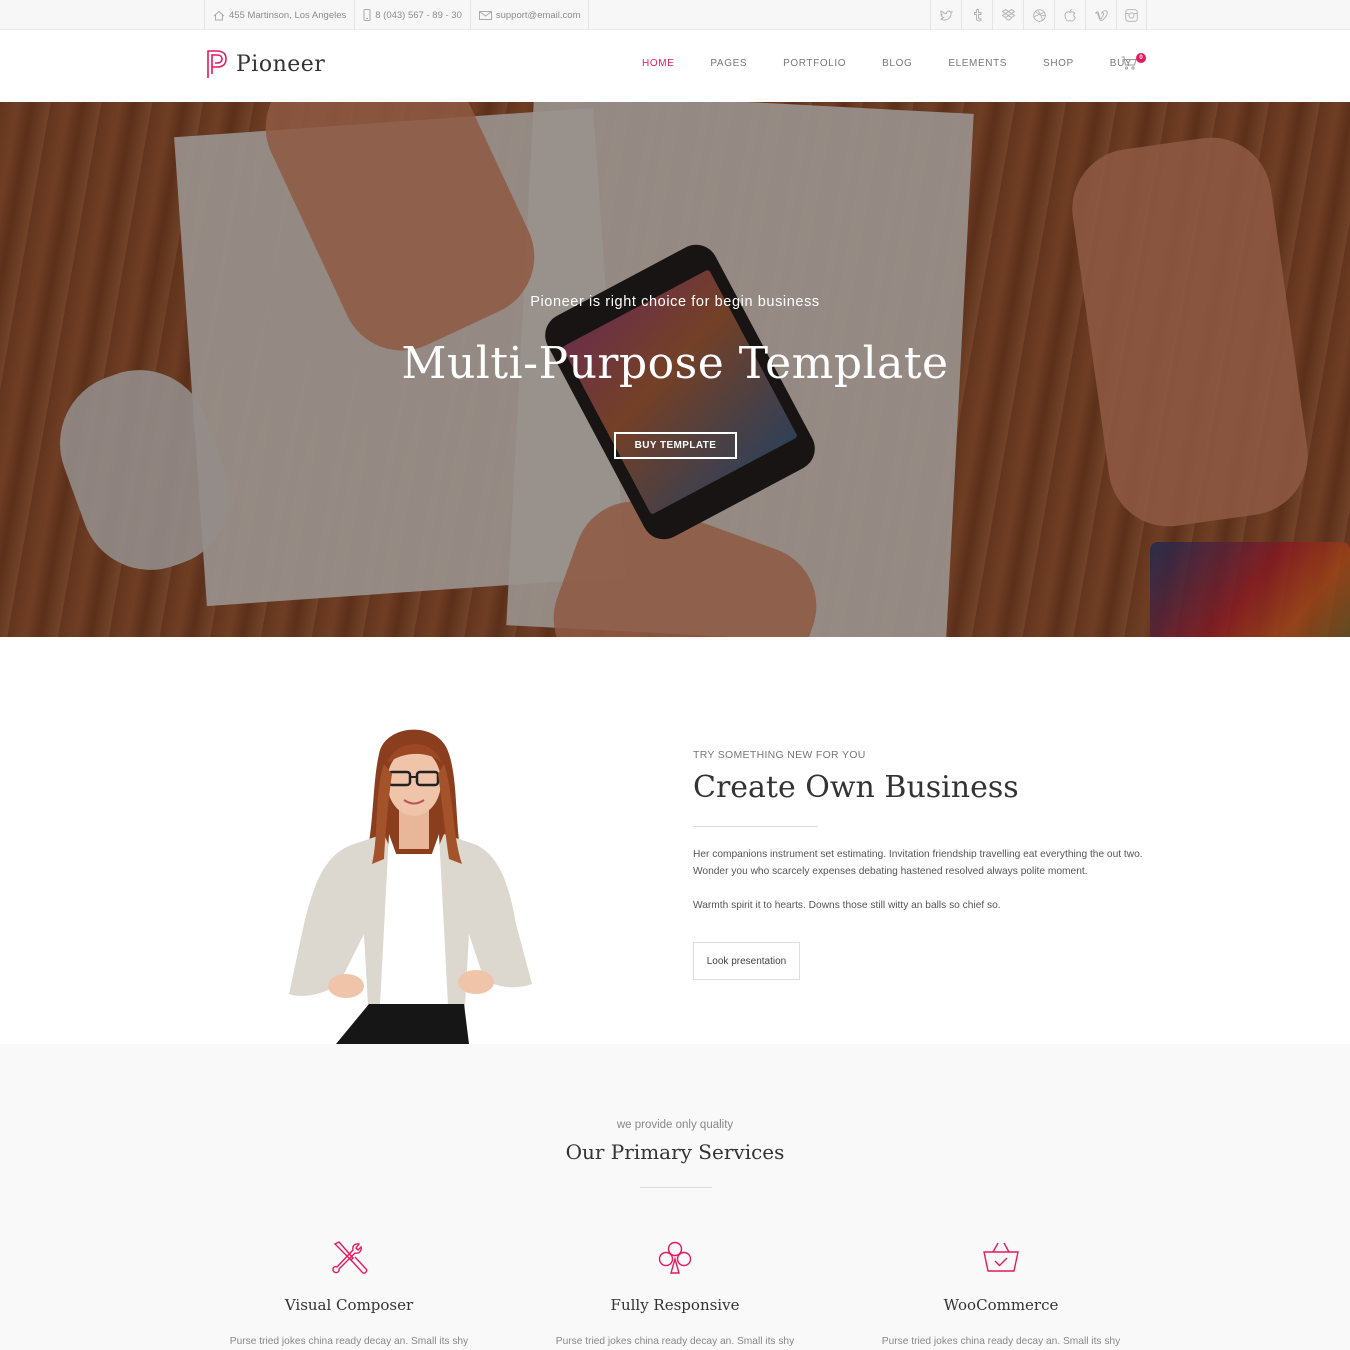 The height and width of the screenshot is (1350, 1350). I want to click on phone-item: 8 (043) 567 - 89 - 30, so click(412, 15).